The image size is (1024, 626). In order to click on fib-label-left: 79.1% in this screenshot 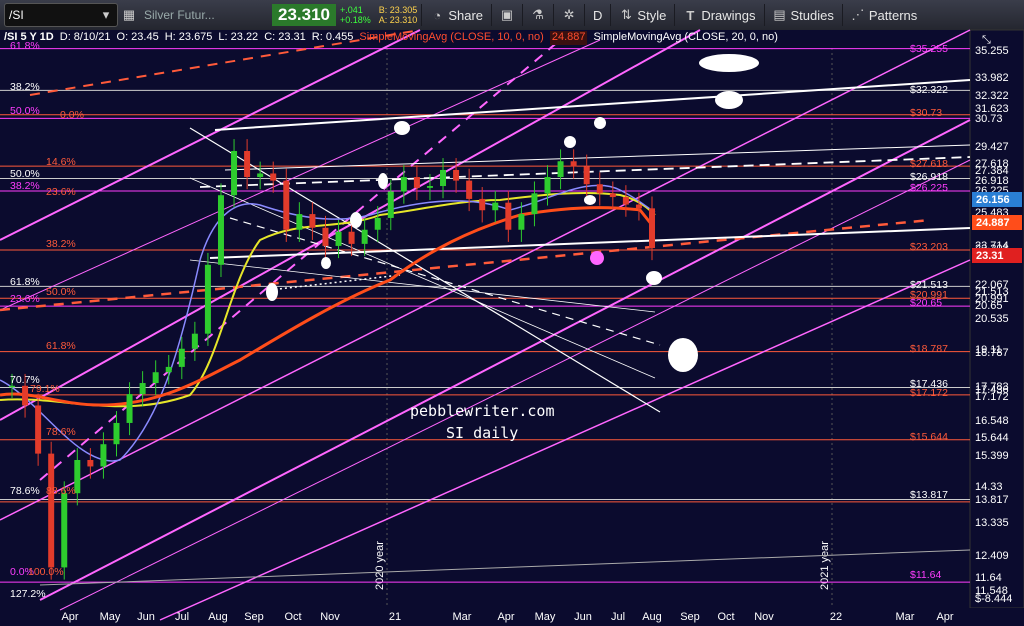, I will do `click(45, 389)`.